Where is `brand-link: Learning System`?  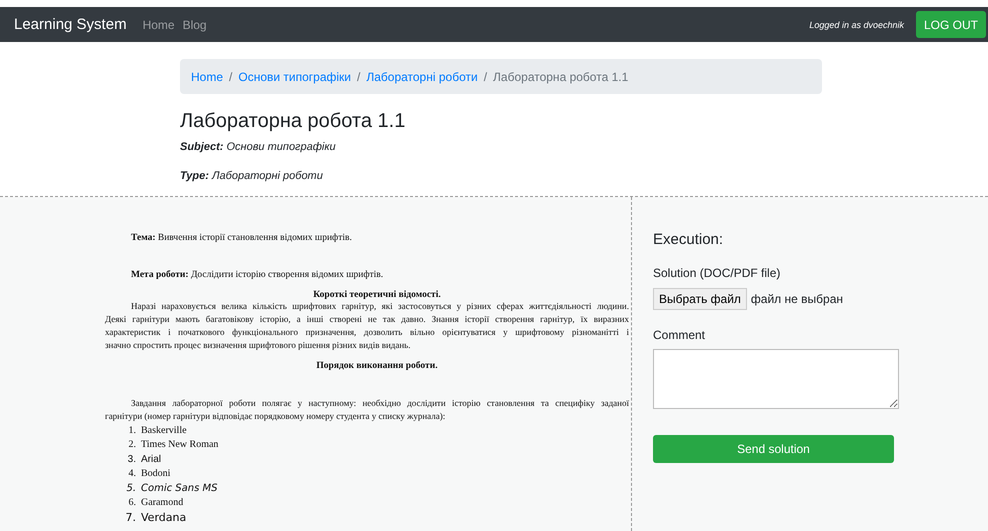
brand-link: Learning System is located at coordinates (70, 24).